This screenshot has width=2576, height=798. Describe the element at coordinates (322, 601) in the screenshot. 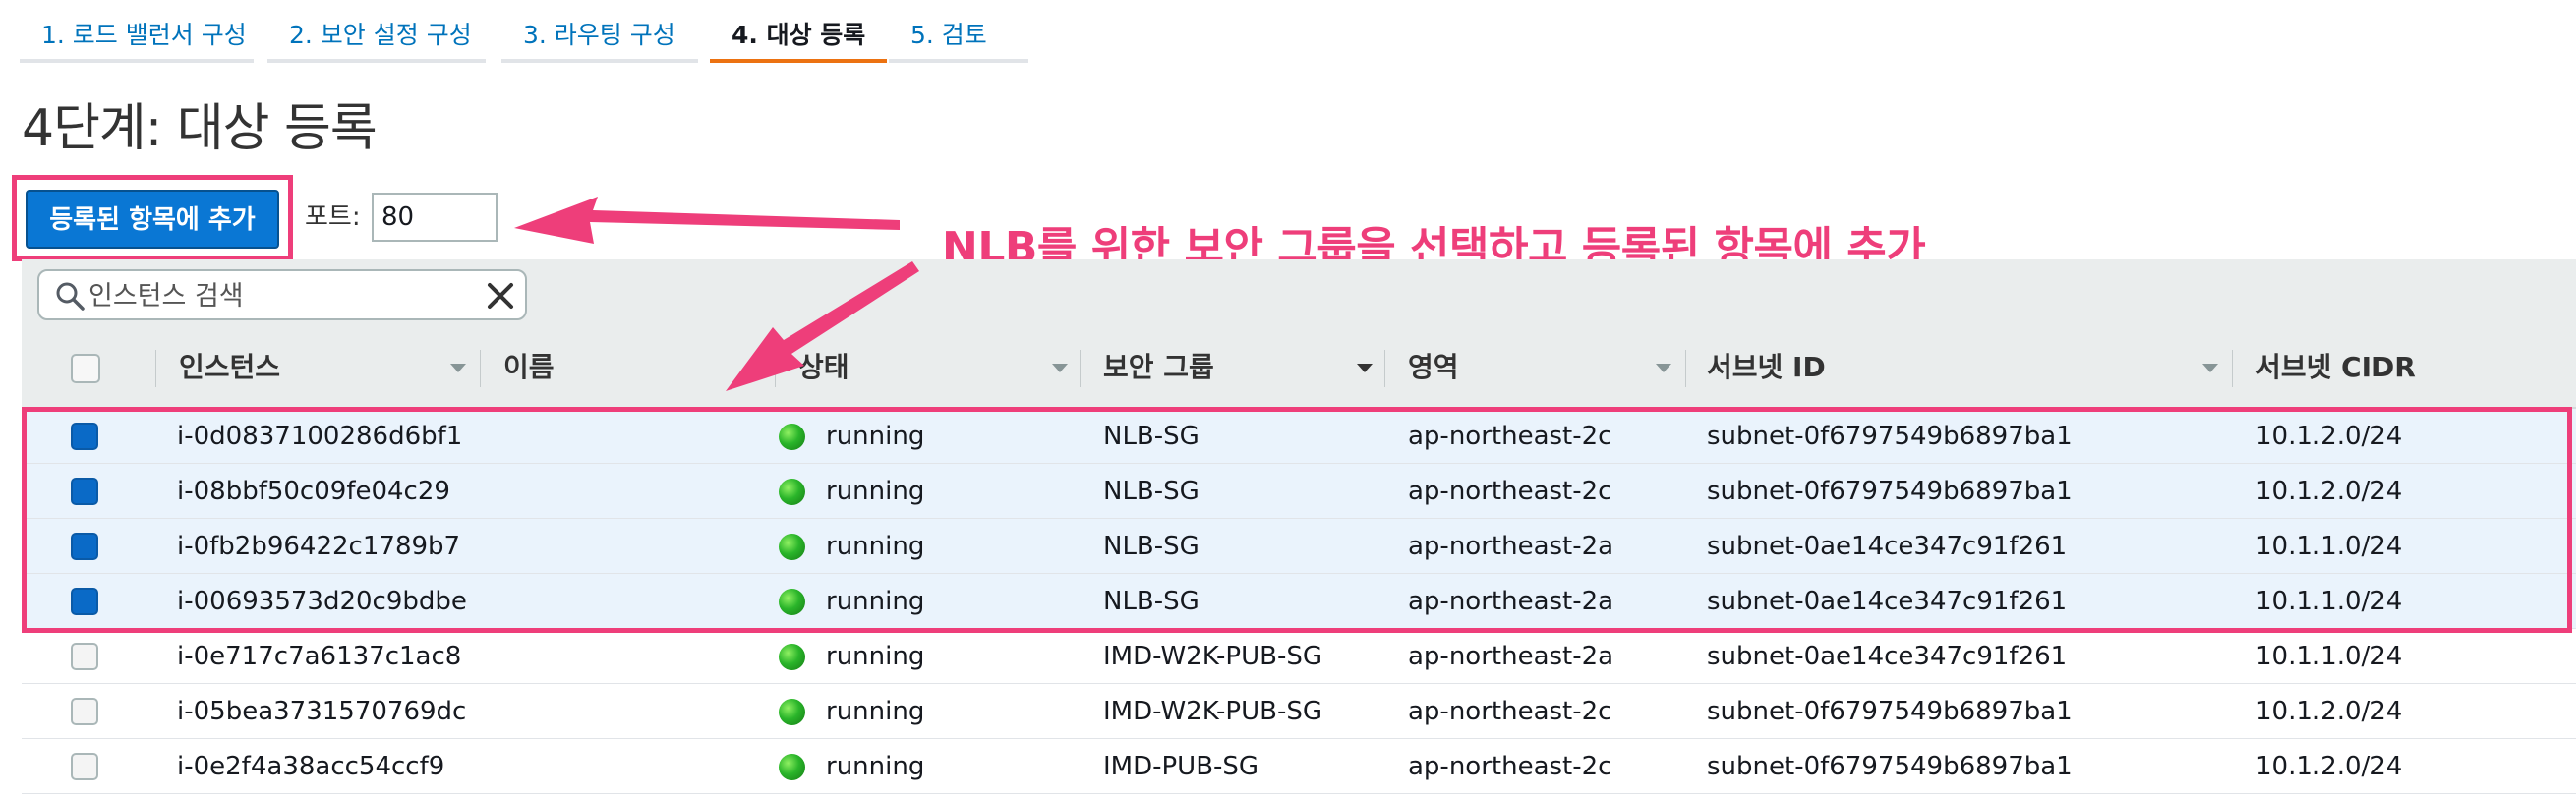

I see `cell-instance: i-00693573d20c9bdbe` at that location.